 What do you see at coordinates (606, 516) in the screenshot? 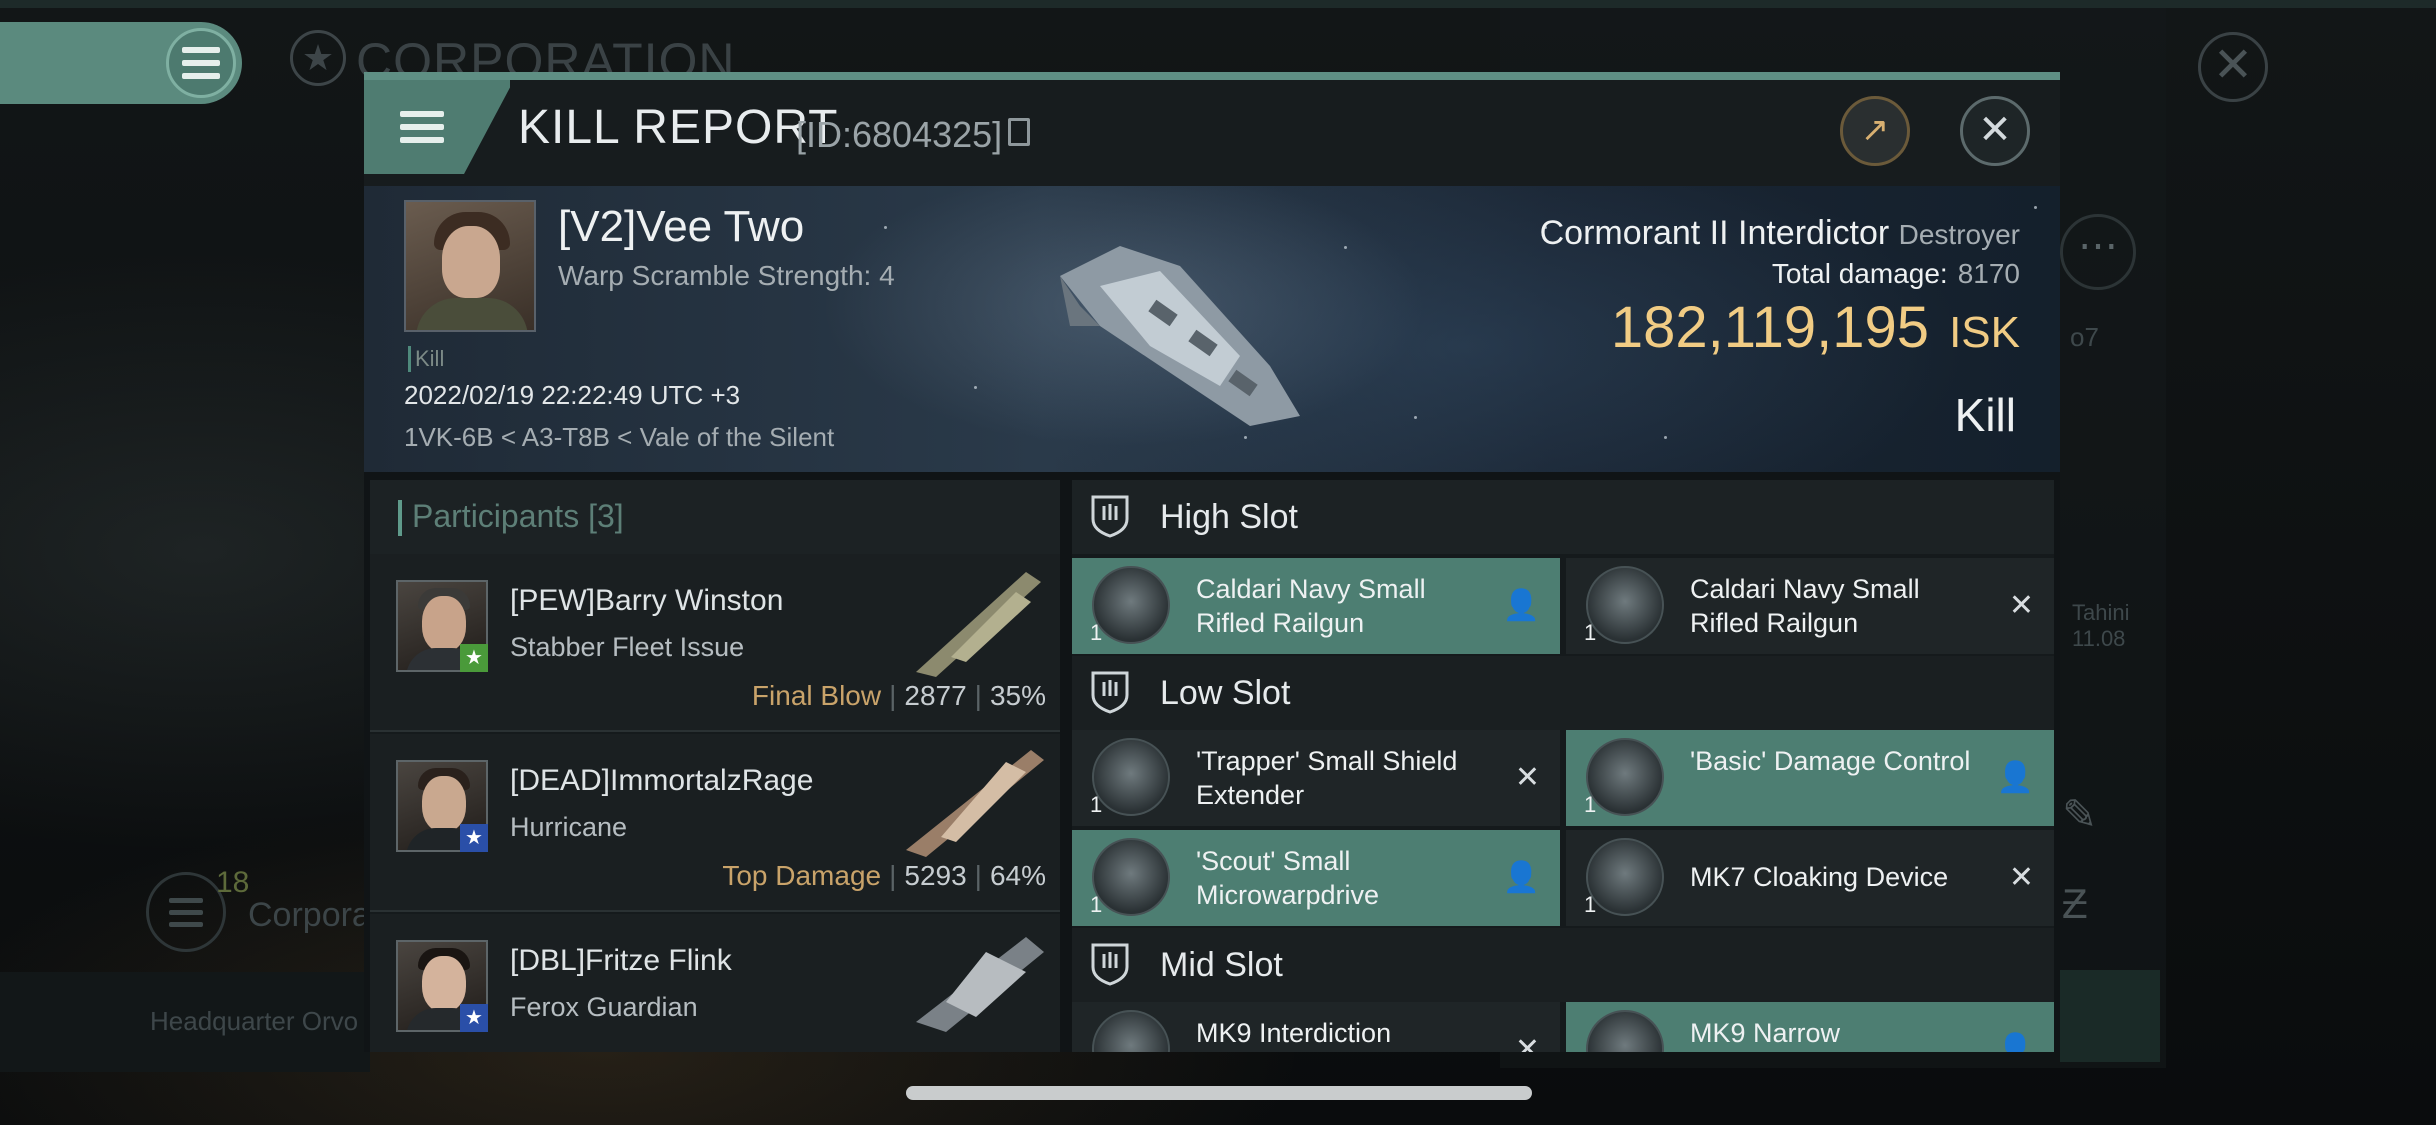
I see `participants-count: [3]` at bounding box center [606, 516].